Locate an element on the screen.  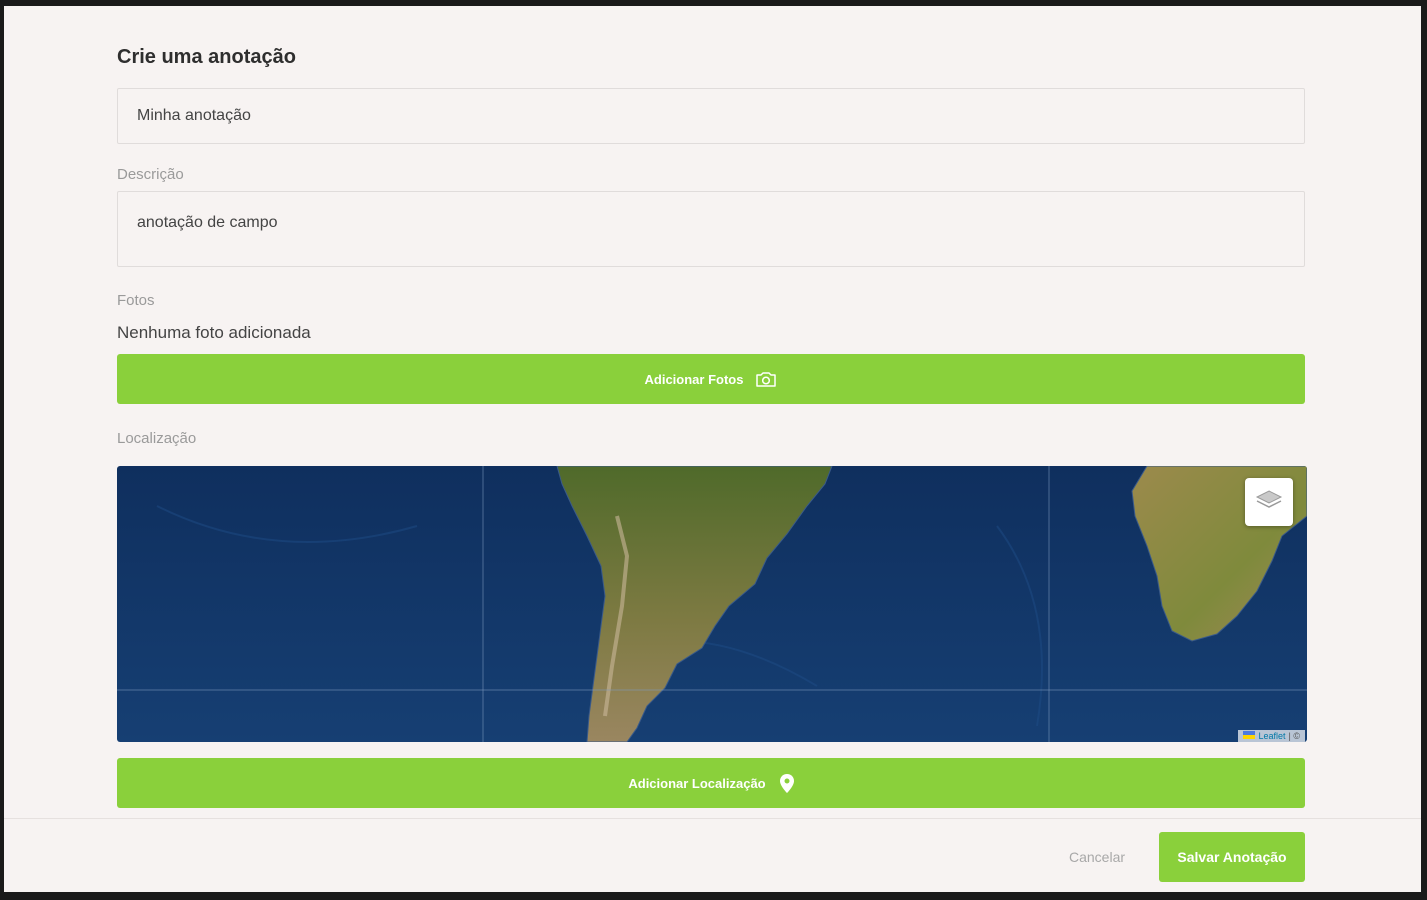
add-location-button-label: Adicionar Localização is located at coordinates (697, 783).